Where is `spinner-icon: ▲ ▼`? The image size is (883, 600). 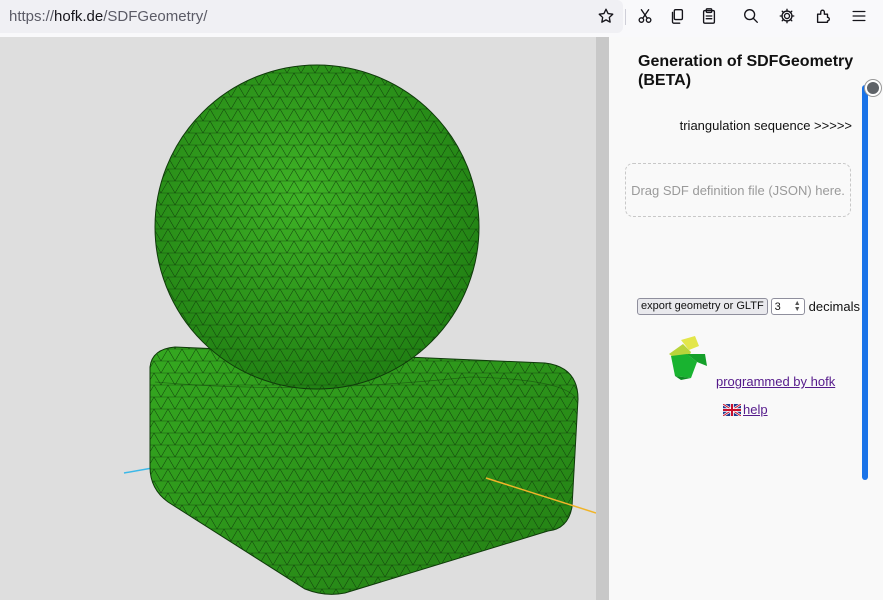 spinner-icon: ▲ ▼ is located at coordinates (797, 306).